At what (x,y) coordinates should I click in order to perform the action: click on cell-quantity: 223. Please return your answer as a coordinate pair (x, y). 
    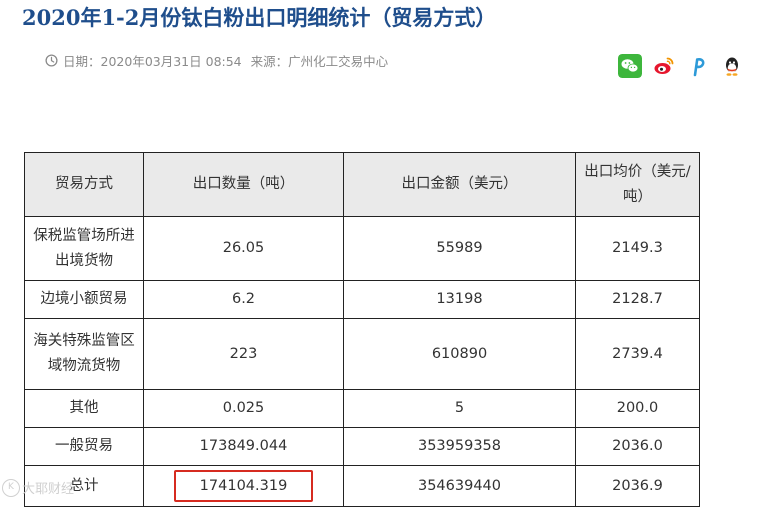
    Looking at the image, I should click on (243, 354).